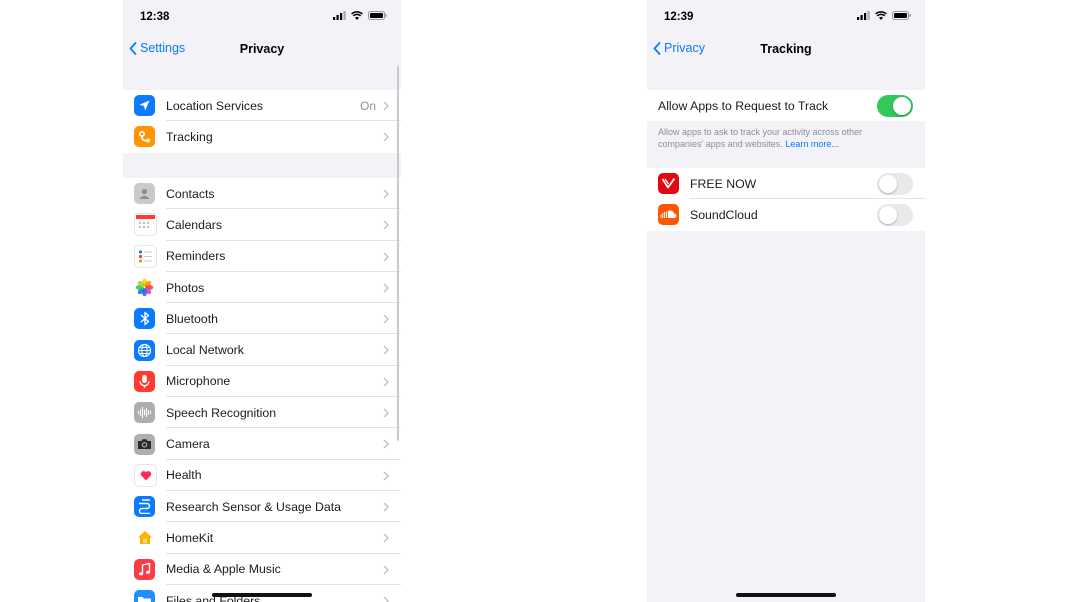  I want to click on row-label: Health, so click(184, 475).